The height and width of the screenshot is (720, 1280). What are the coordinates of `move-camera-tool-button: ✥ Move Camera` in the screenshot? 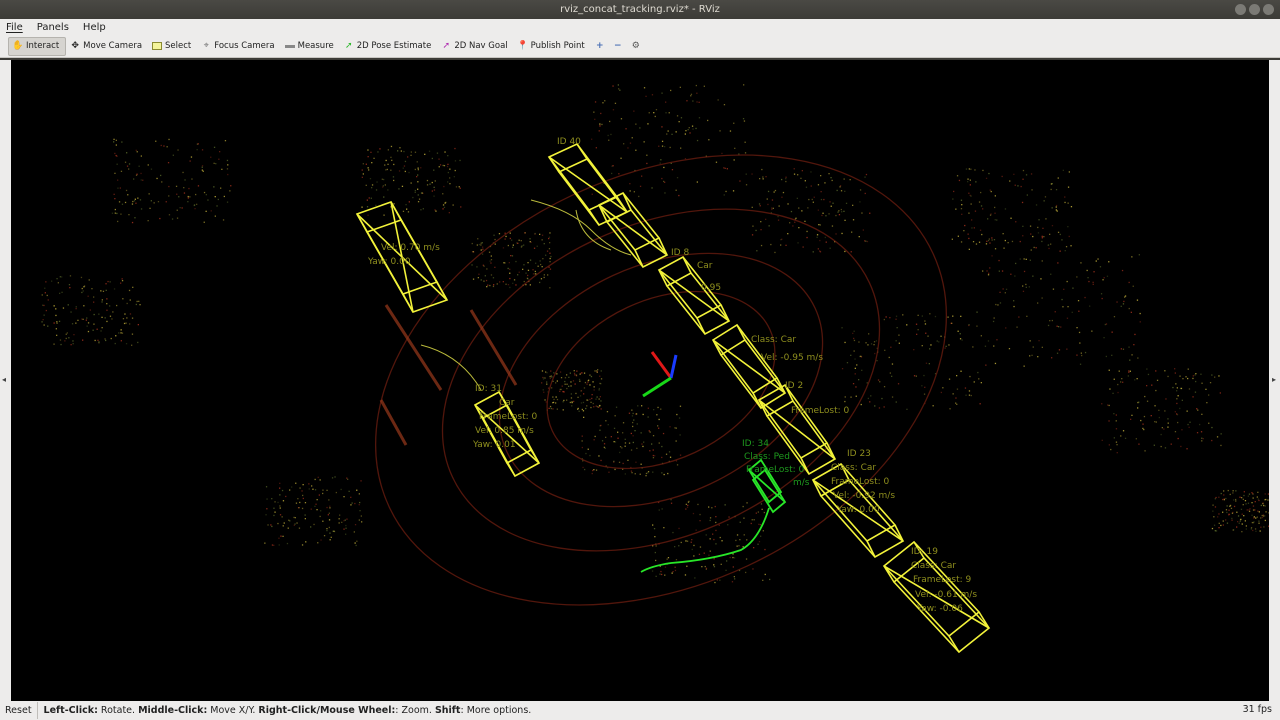 It's located at (107, 46).